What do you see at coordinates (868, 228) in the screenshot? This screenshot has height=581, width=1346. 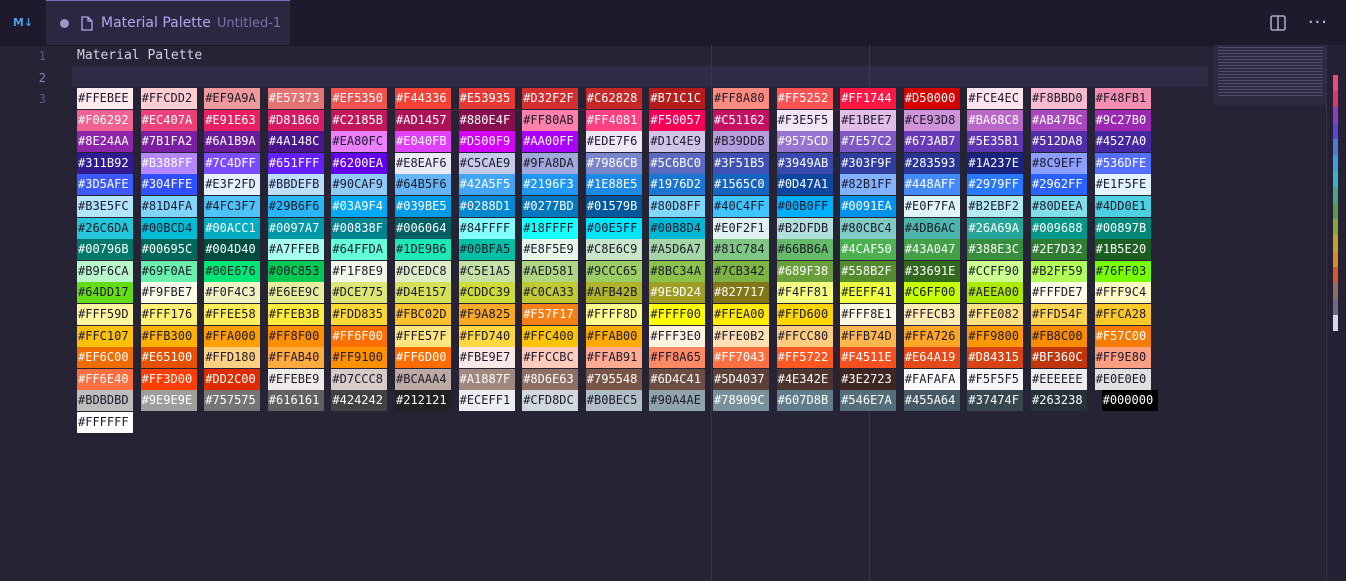 I see `color-swatch: #80CBC4` at bounding box center [868, 228].